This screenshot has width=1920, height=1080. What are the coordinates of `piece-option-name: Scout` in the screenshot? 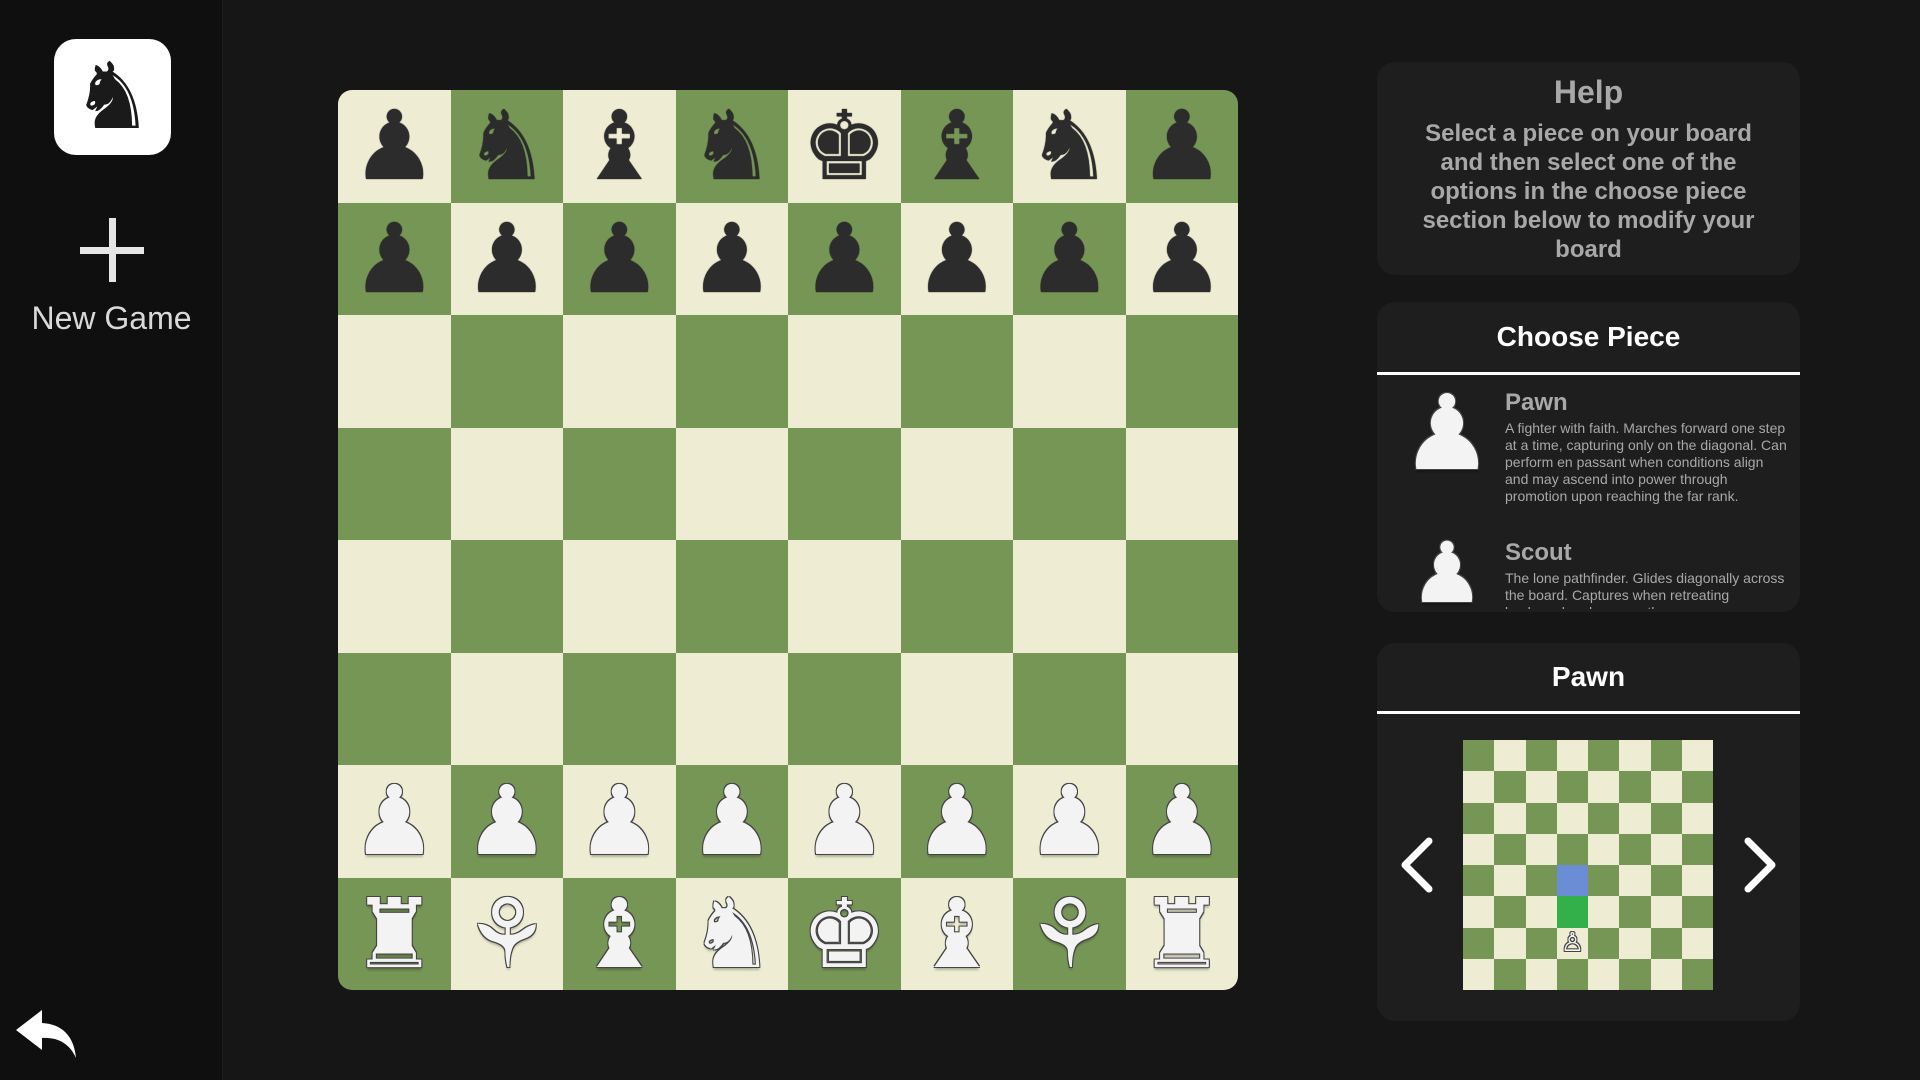 It's located at (1538, 552).